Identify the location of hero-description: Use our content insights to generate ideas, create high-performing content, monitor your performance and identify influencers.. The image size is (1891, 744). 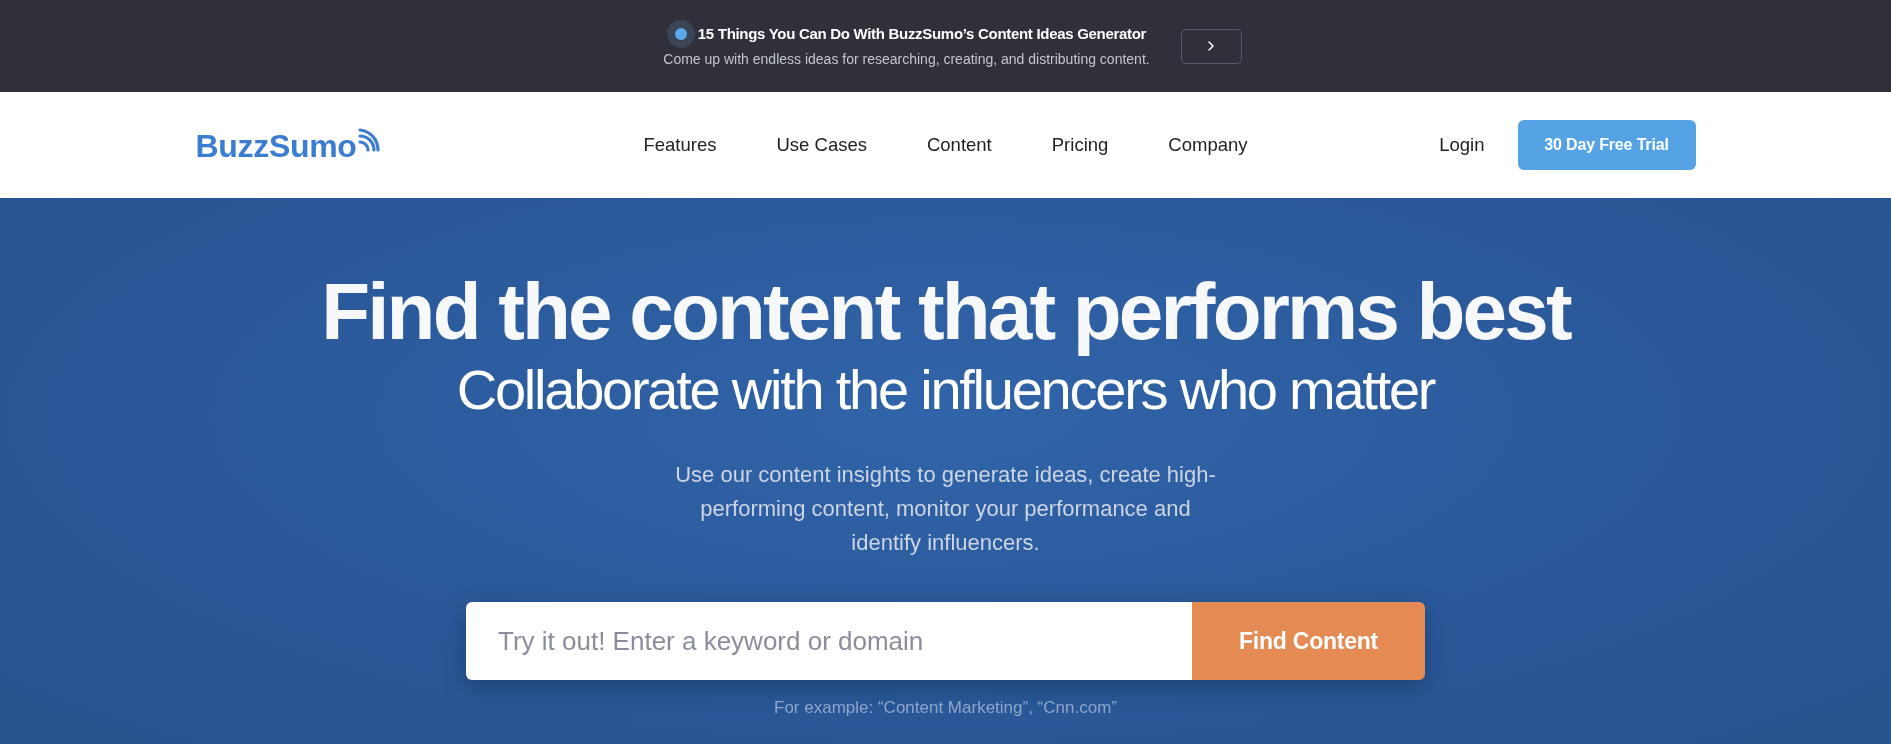
(945, 509).